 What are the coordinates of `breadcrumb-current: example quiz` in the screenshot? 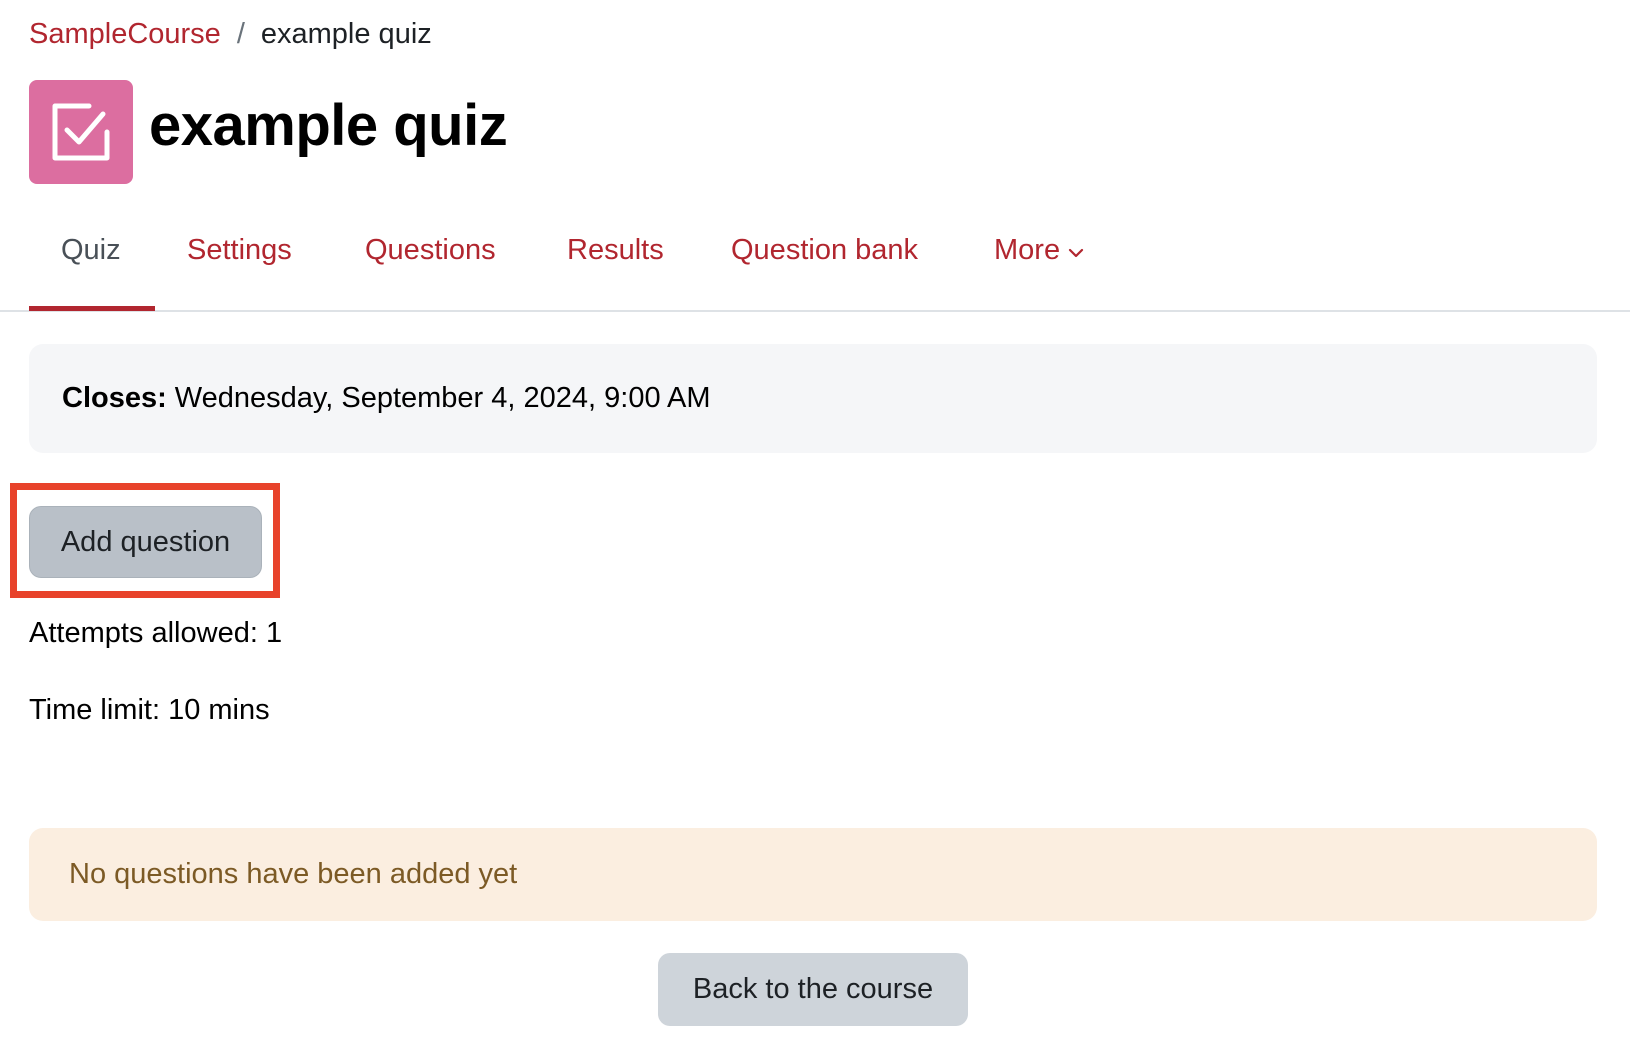 It's located at (346, 34).